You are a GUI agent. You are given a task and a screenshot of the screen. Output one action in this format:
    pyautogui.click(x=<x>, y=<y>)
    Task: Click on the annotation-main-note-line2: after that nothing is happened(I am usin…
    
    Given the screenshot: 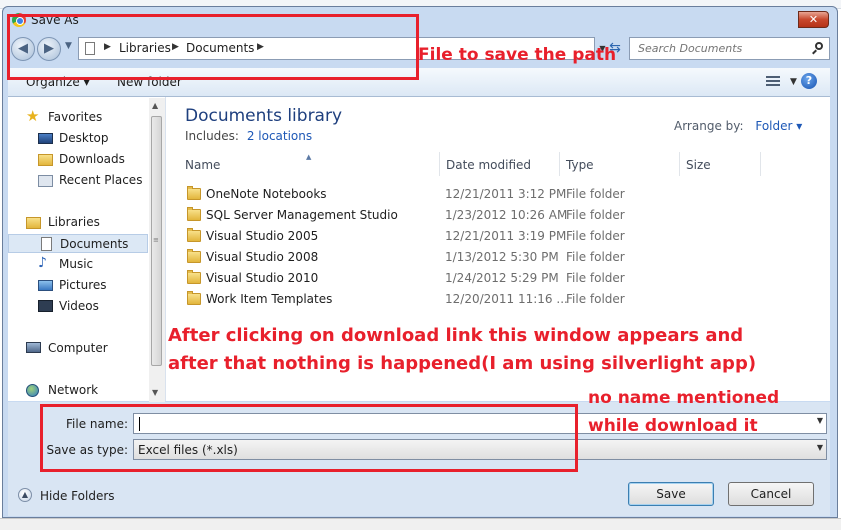 What is the action you would take?
    pyautogui.click(x=462, y=363)
    